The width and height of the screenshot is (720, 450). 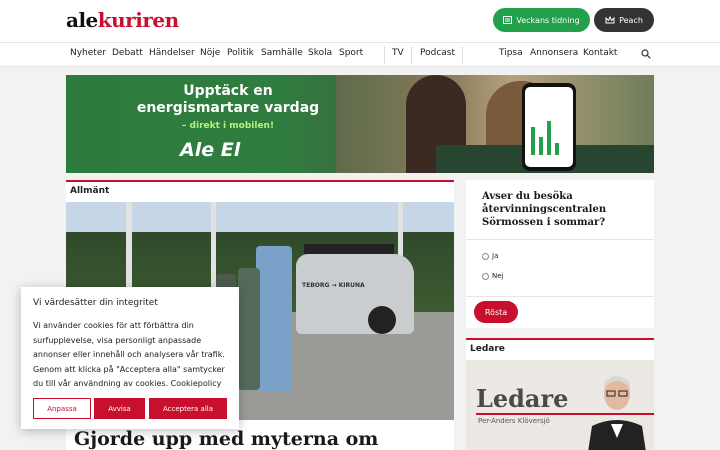 What do you see at coordinates (95, 303) in the screenshot?
I see `cookie-title: Vi värdesätter din integritet` at bounding box center [95, 303].